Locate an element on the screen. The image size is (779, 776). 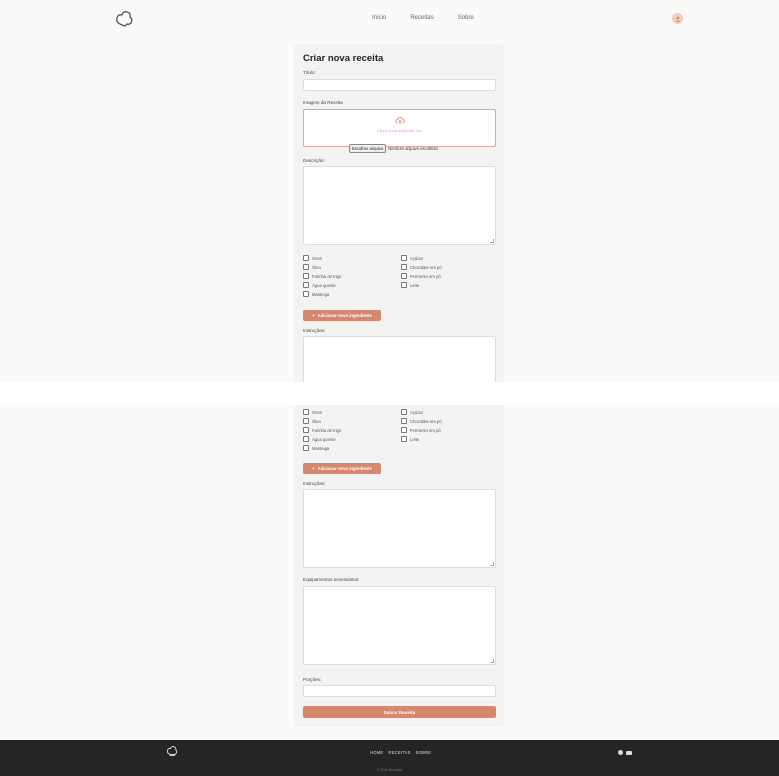
social-links is located at coordinates (625, 752).